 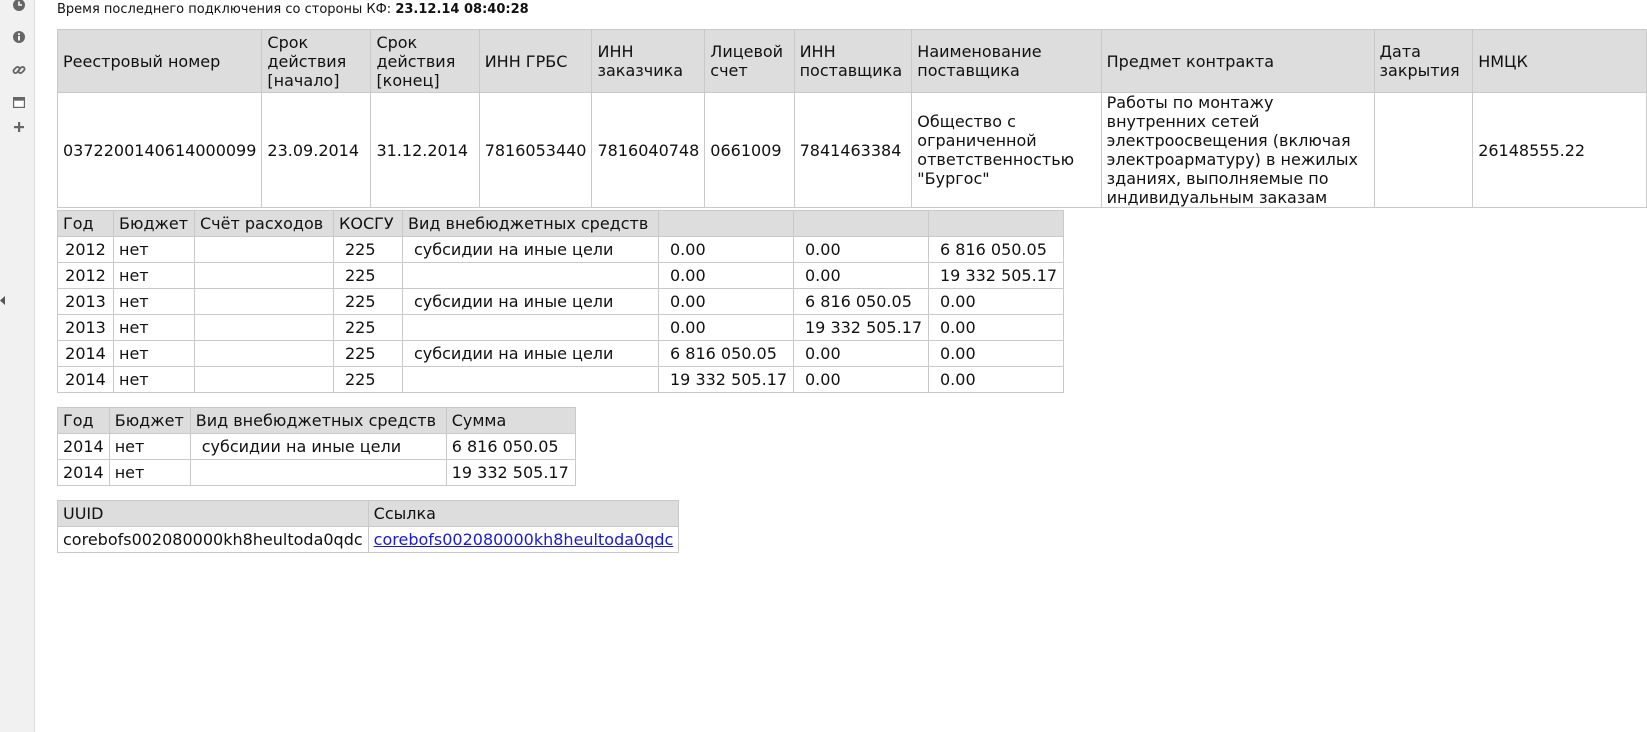 I want to click on uuid-link: corebofs002080000kh8heultoda0qdc, so click(x=524, y=539).